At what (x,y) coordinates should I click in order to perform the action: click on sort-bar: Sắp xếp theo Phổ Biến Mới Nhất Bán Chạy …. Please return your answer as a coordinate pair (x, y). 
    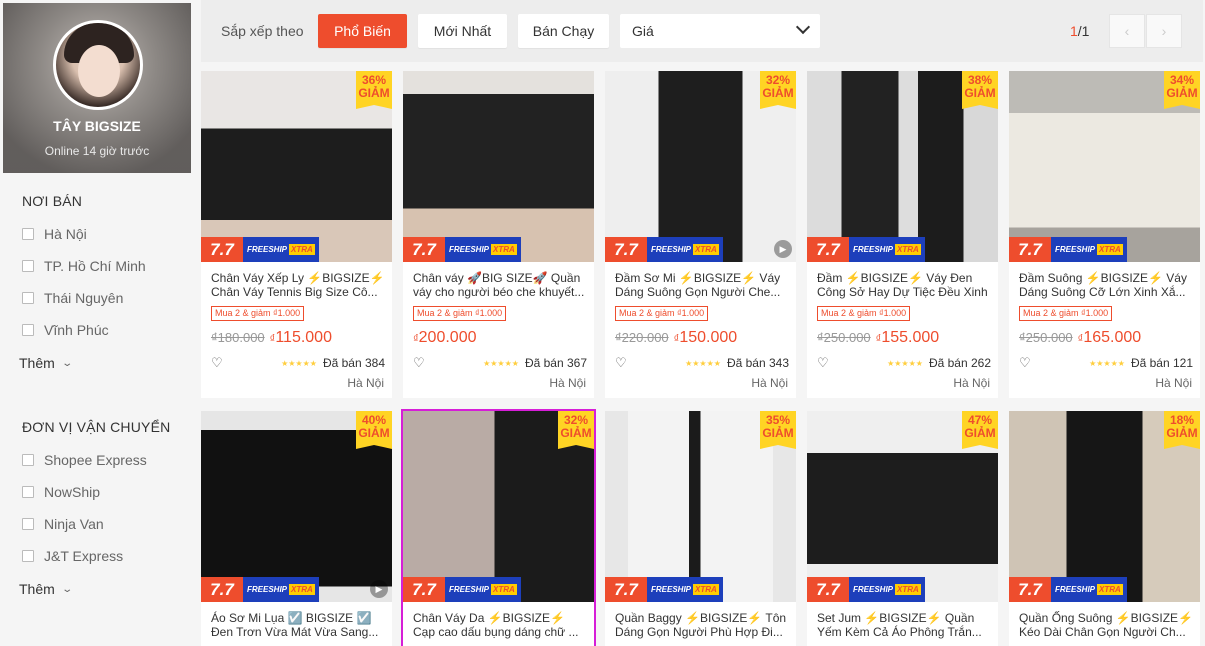
    Looking at the image, I should click on (702, 31).